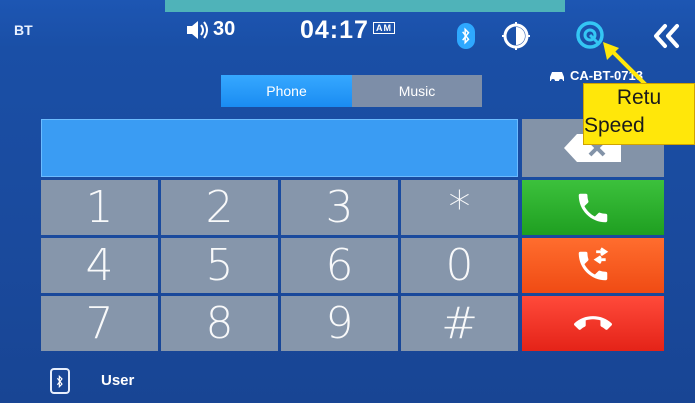 Image resolution: width=695 pixels, height=403 pixels. I want to click on key-1: 1, so click(99, 207).